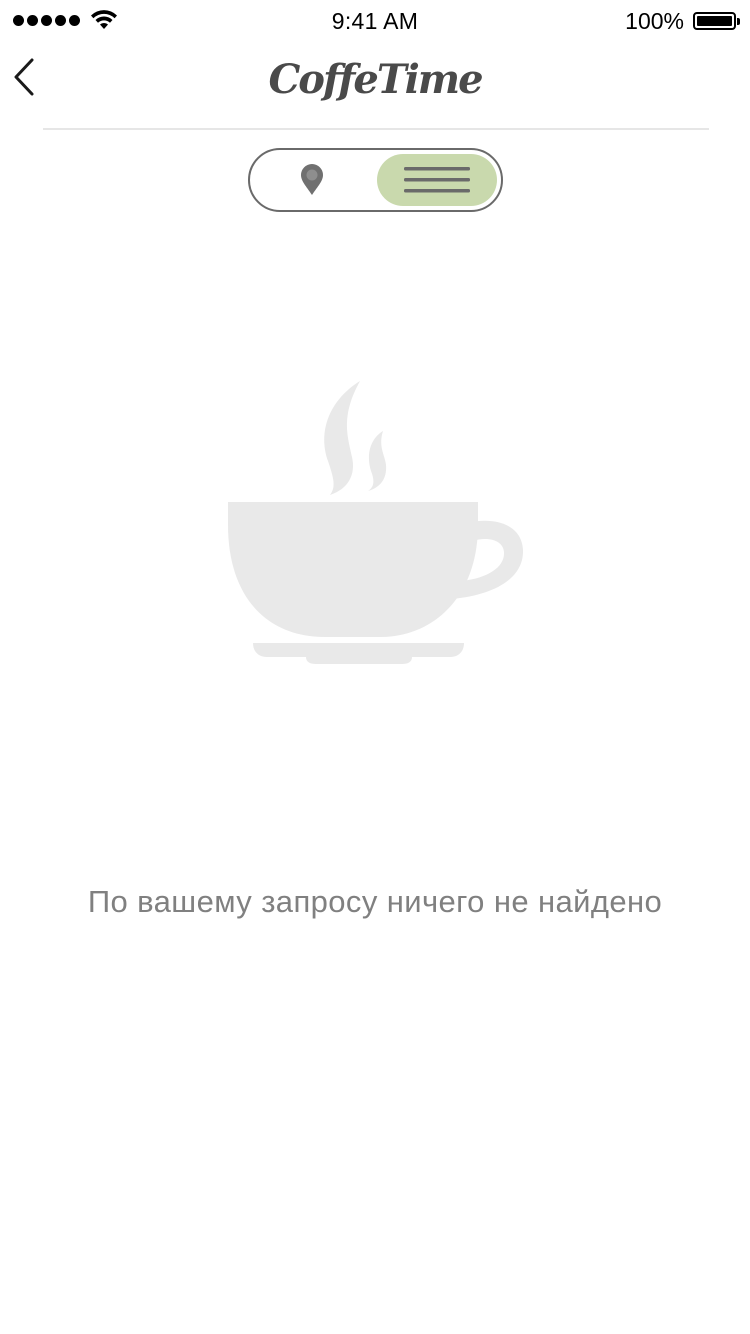 This screenshot has height=1334, width=750. What do you see at coordinates (375, 79) in the screenshot?
I see `app-title: CoffeTime` at bounding box center [375, 79].